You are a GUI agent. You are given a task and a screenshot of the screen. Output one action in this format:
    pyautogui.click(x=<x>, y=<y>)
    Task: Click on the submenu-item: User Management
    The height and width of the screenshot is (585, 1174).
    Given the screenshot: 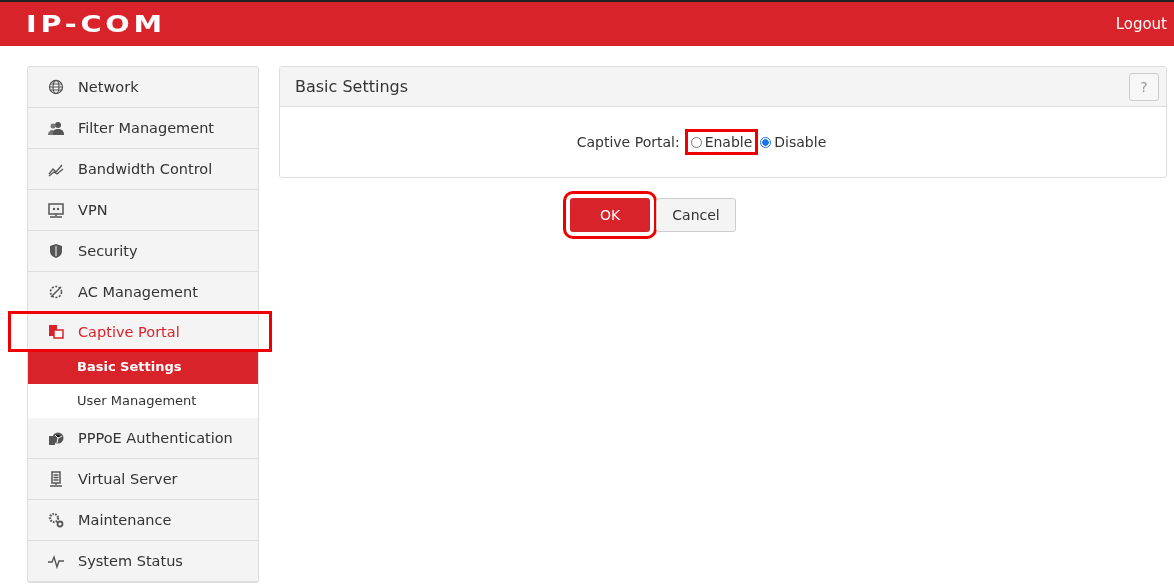 What is the action you would take?
    pyautogui.click(x=143, y=401)
    